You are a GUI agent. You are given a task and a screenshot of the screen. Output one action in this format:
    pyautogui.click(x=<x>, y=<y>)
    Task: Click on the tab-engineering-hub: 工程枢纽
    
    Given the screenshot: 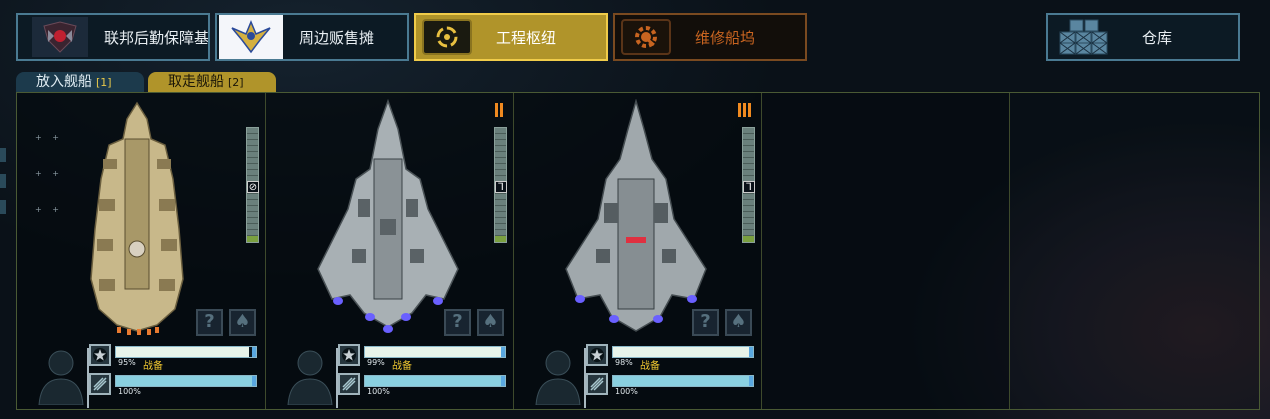 What is the action you would take?
    pyautogui.click(x=511, y=37)
    